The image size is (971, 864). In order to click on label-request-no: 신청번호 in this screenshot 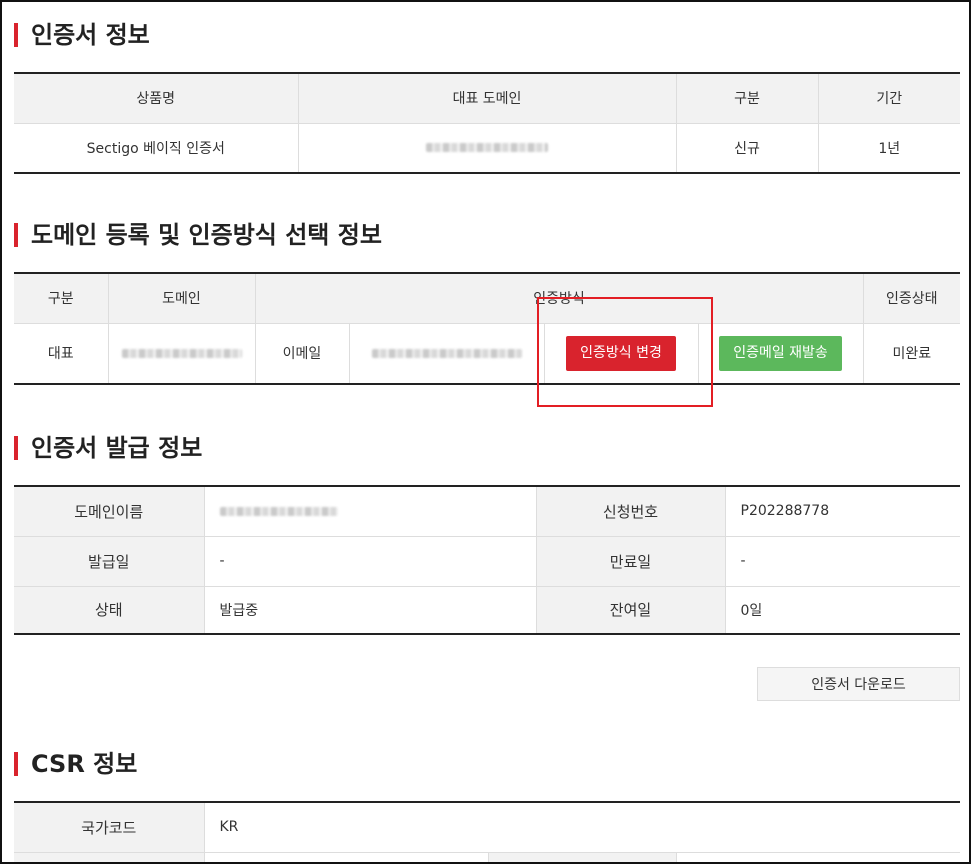, I will do `click(630, 511)`.